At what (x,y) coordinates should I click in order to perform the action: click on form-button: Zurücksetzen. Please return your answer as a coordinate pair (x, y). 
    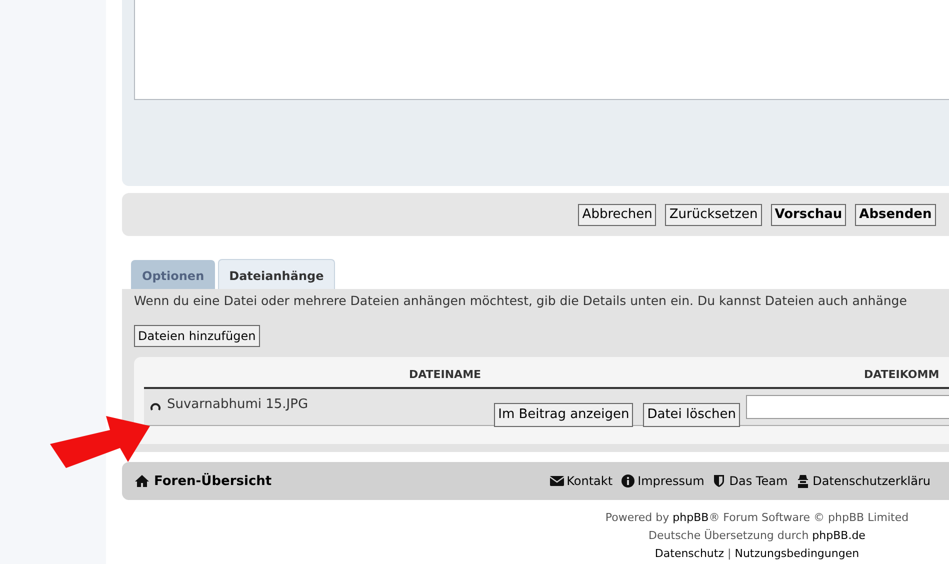
    Looking at the image, I should click on (713, 215).